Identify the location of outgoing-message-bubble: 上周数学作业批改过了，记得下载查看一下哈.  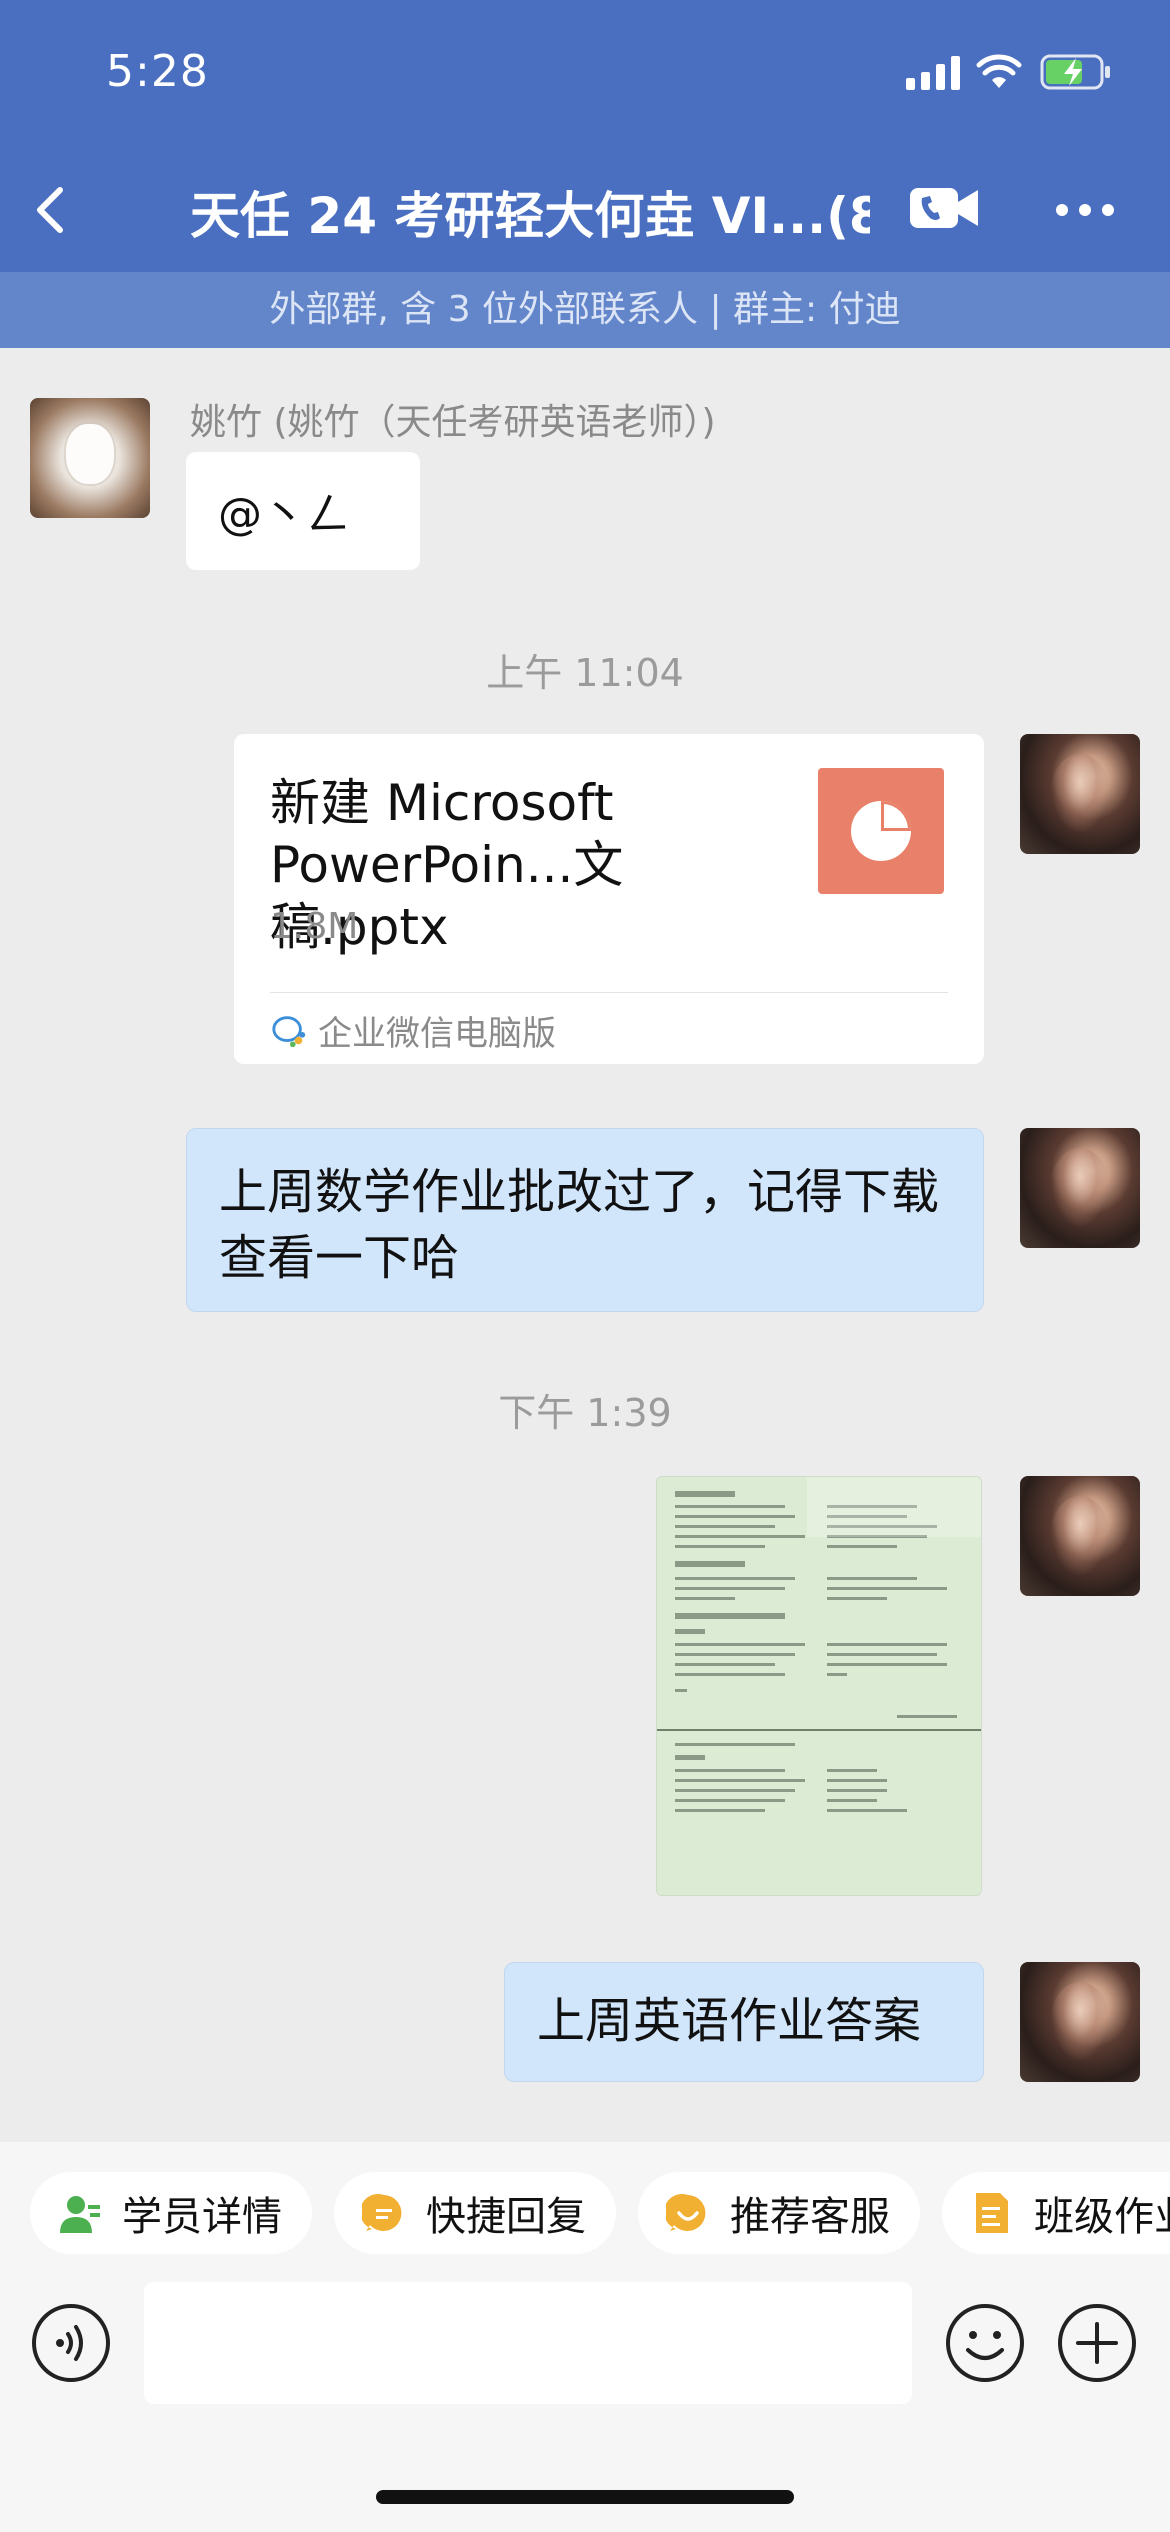
(585, 1220).